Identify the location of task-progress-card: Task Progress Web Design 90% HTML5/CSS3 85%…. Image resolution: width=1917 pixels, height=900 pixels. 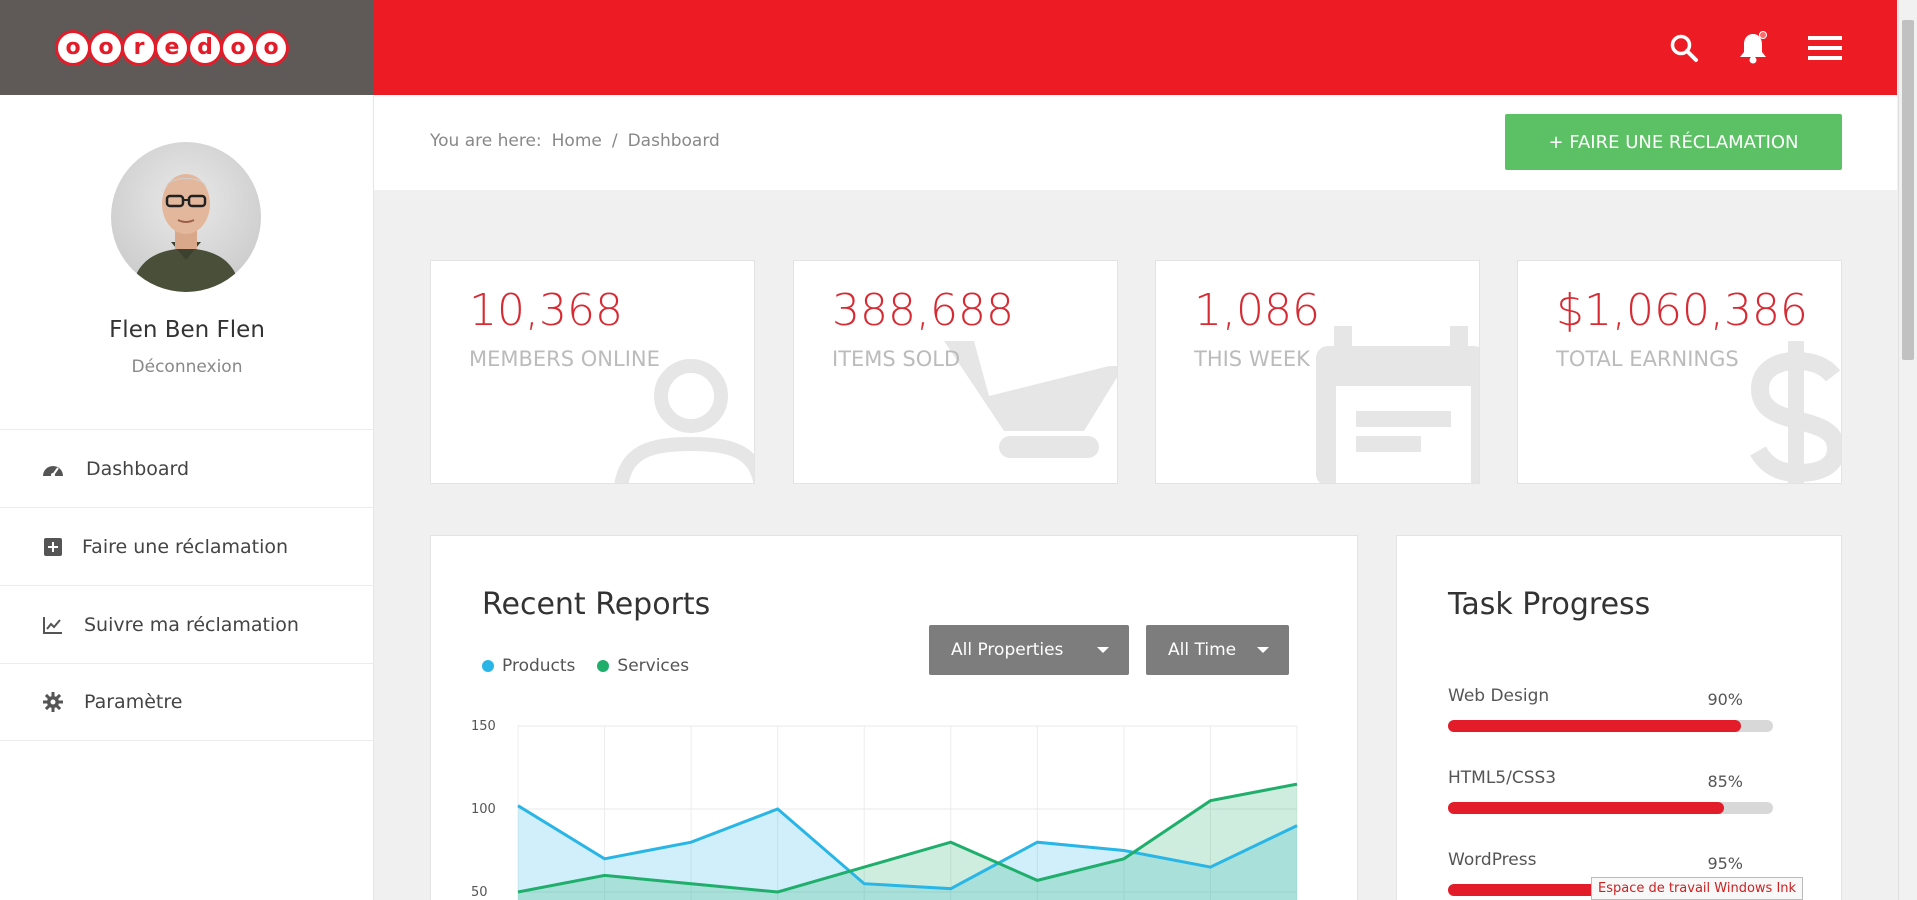
(1619, 717).